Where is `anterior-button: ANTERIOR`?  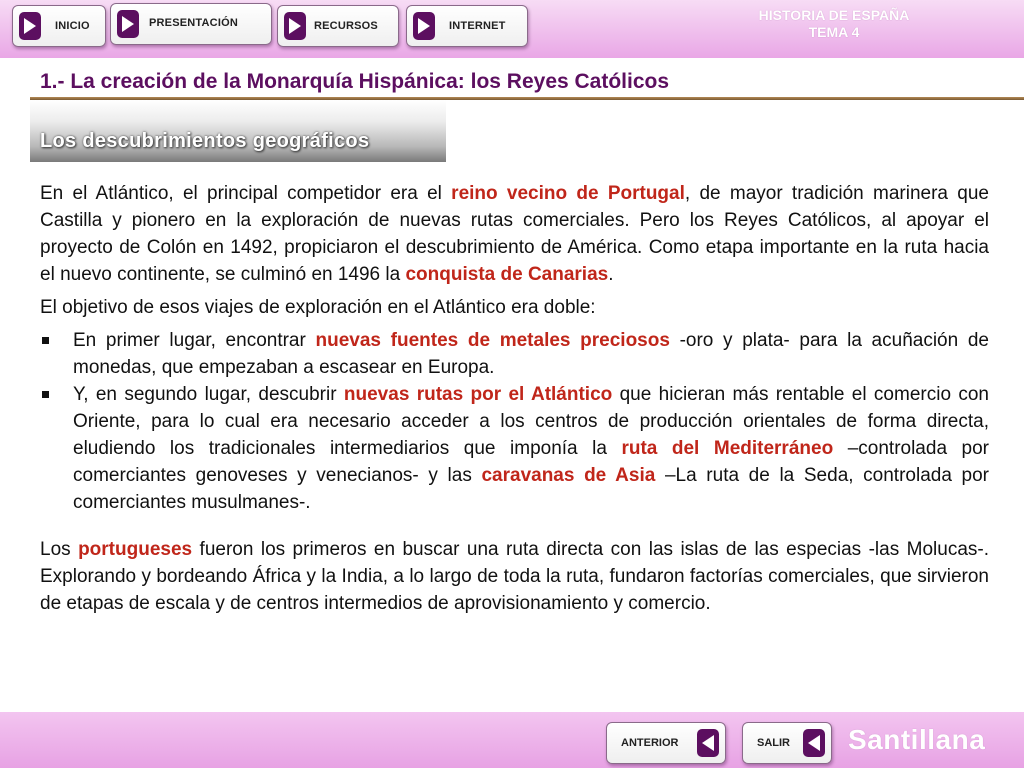 anterior-button: ANTERIOR is located at coordinates (666, 743).